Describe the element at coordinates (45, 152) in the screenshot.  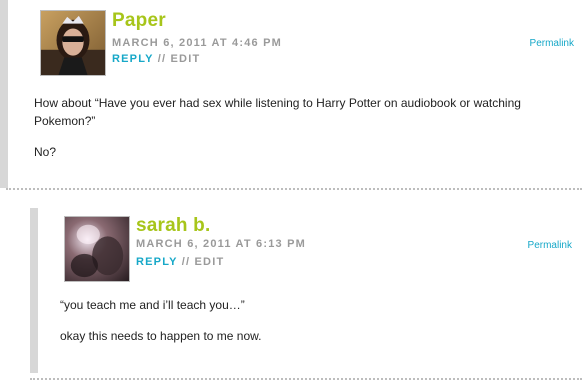
I see `comment-paragraph: No?` at that location.